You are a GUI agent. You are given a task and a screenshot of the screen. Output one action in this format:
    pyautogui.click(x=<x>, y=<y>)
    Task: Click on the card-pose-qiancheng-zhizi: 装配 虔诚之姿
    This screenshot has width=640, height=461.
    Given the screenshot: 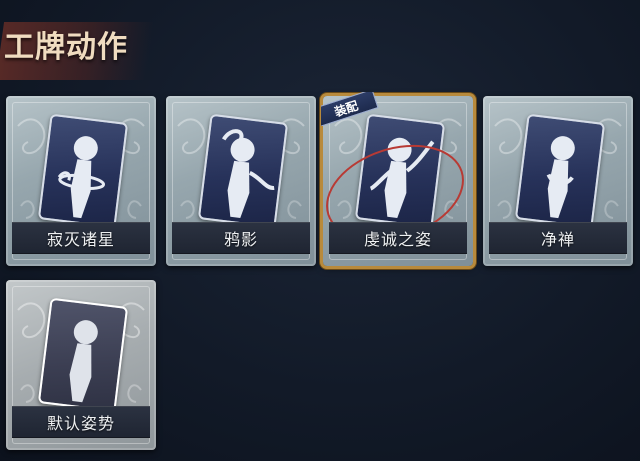 What is the action you would take?
    pyautogui.click(x=397, y=179)
    